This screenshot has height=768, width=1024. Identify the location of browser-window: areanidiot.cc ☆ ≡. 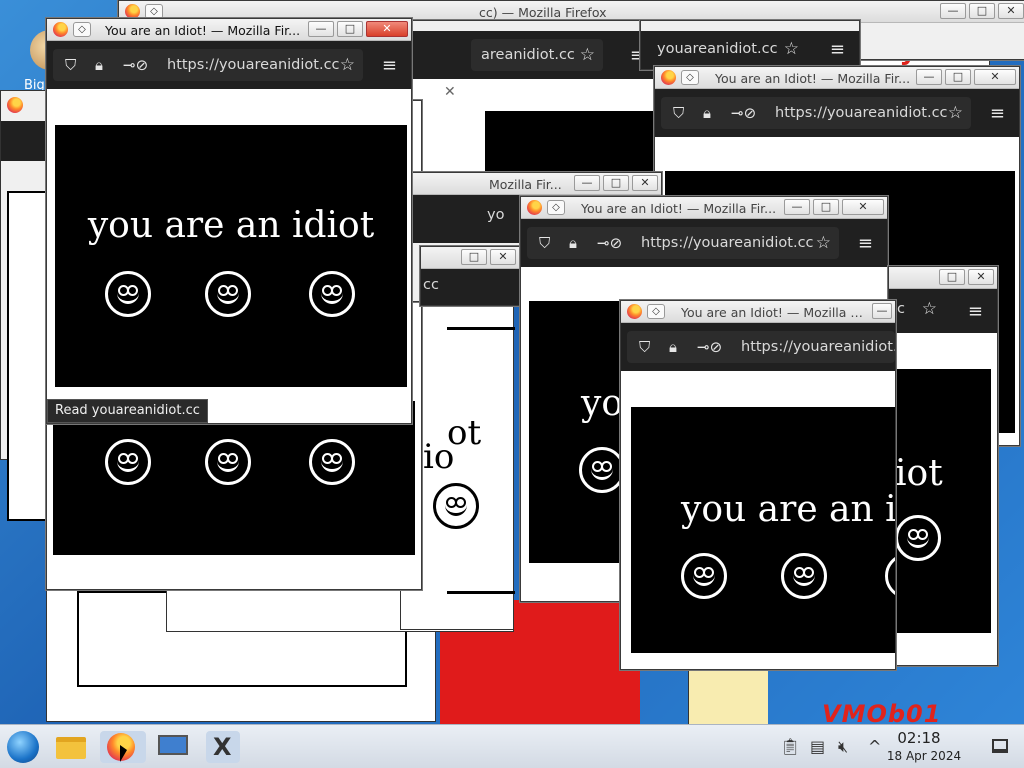
(530, 100).